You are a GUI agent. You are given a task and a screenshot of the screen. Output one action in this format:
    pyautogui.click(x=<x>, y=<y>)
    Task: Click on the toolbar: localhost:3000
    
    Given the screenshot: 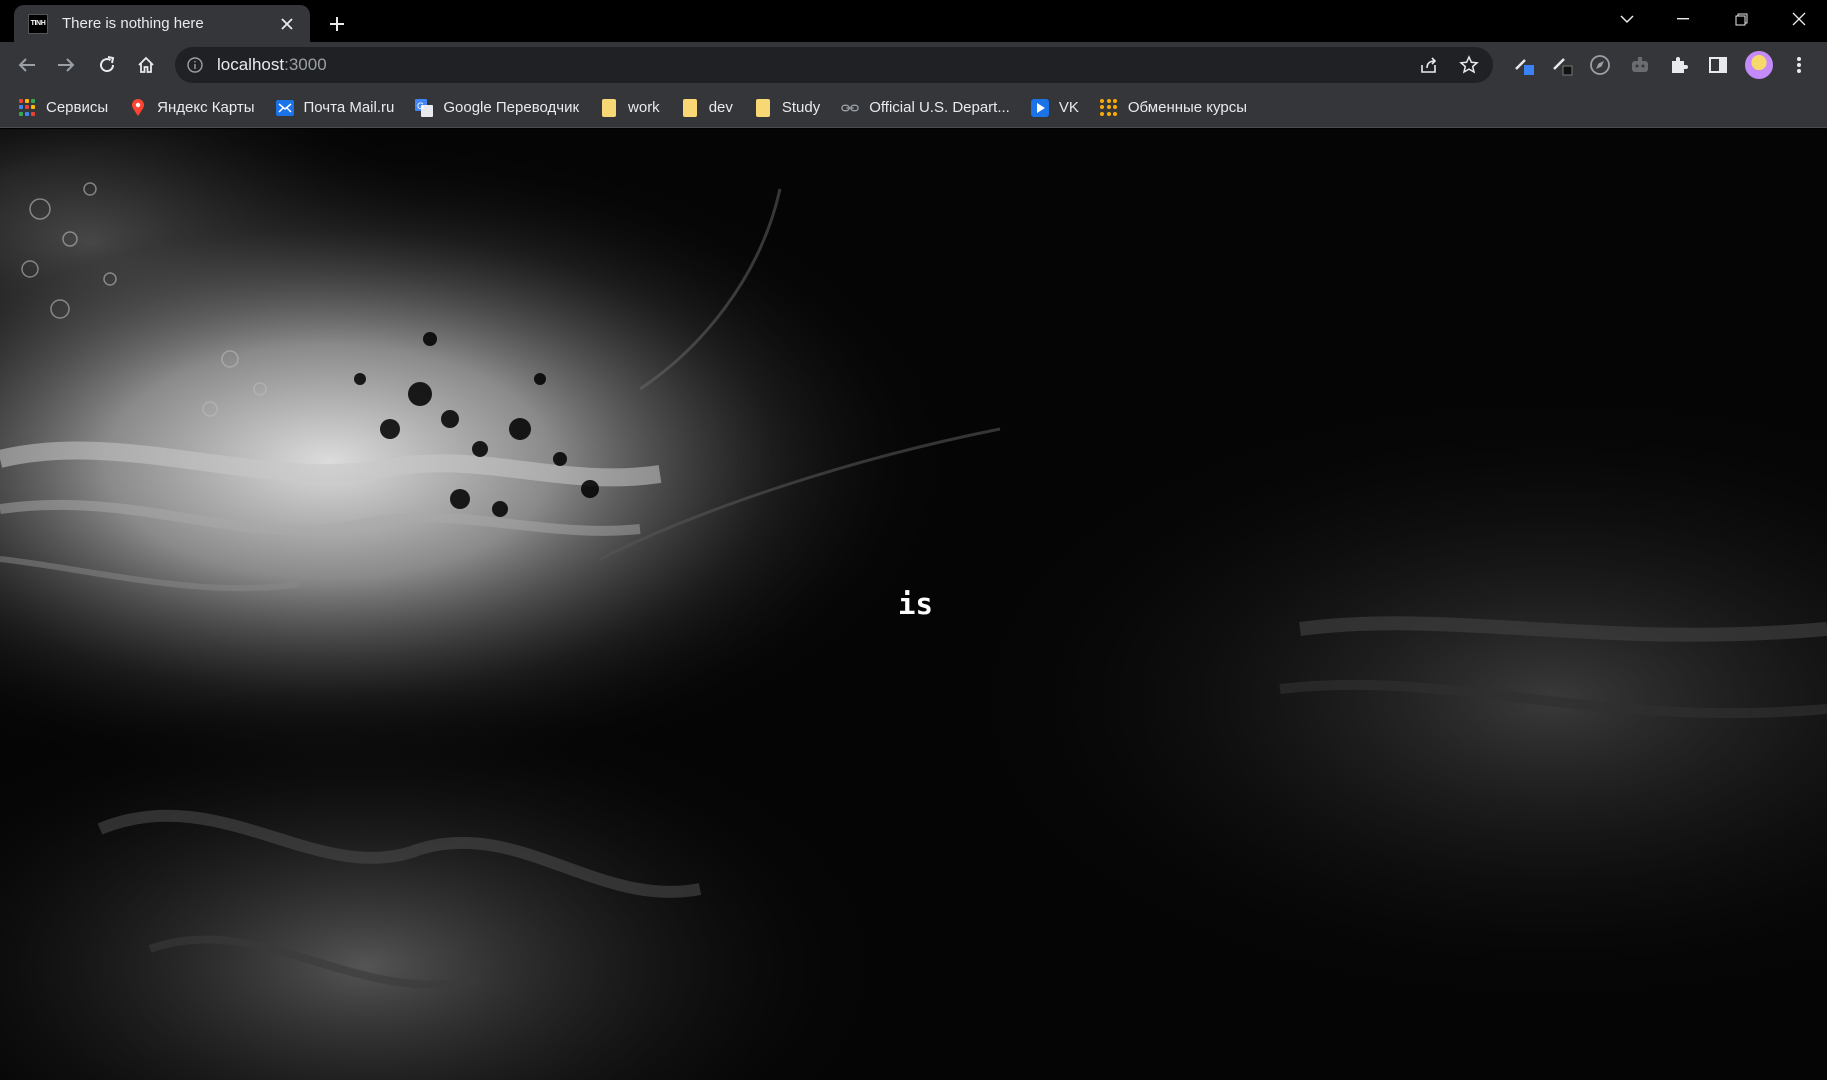 What is the action you would take?
    pyautogui.click(x=913, y=65)
    